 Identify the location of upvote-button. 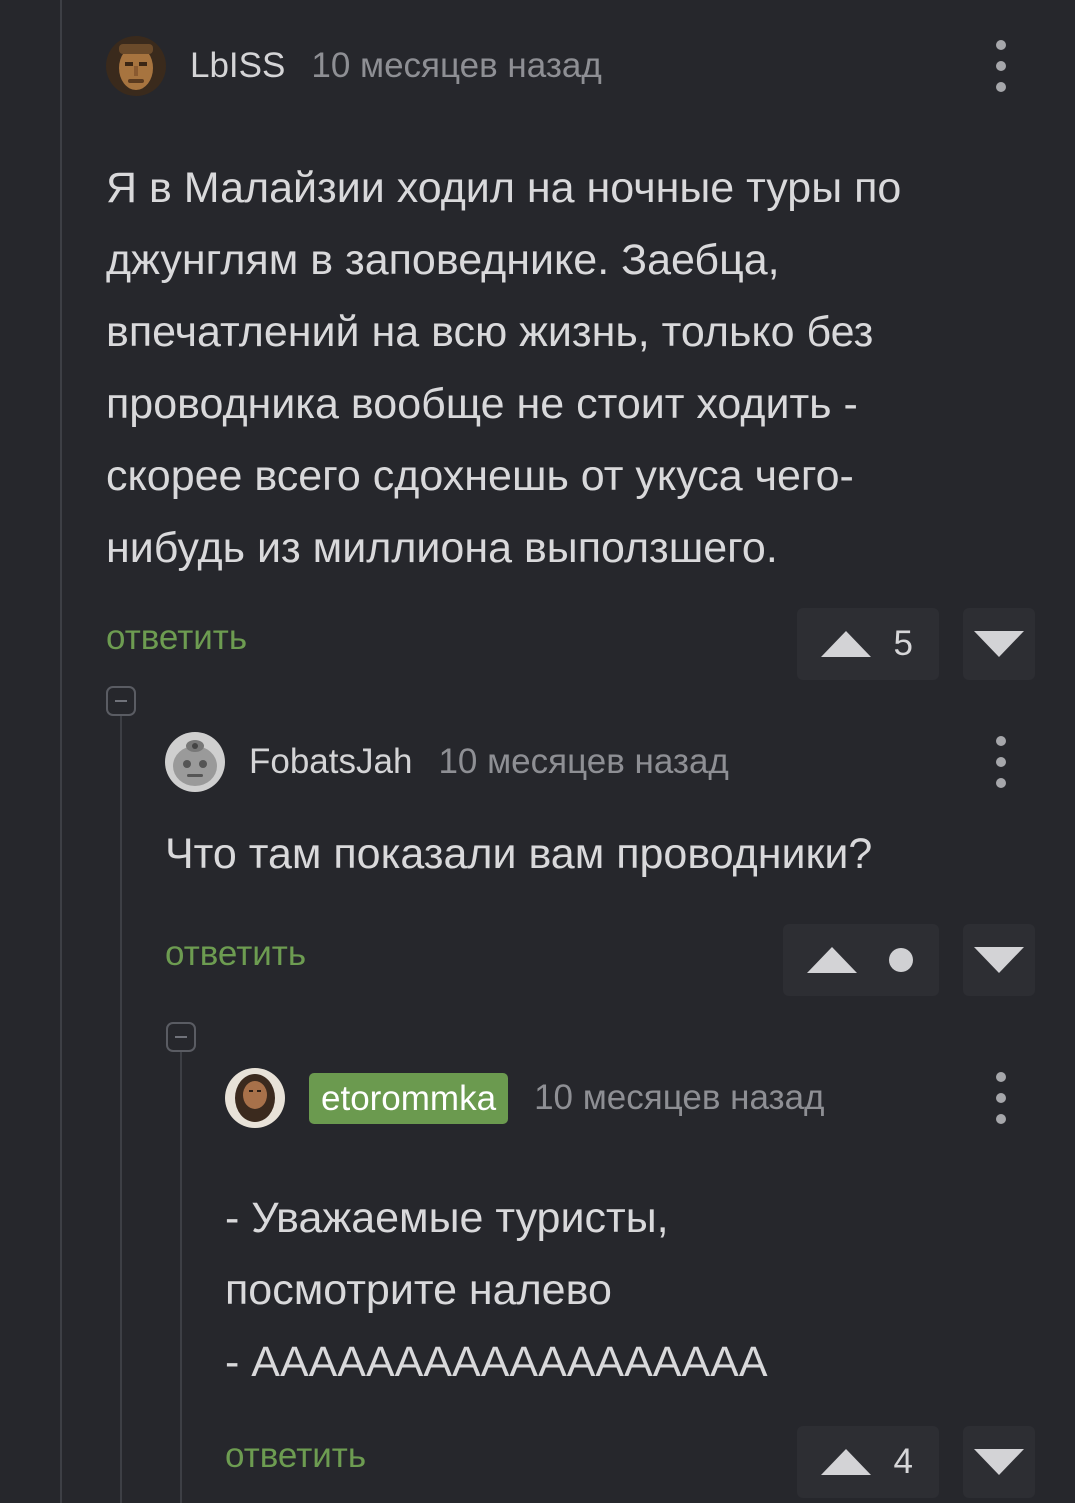
(861, 960).